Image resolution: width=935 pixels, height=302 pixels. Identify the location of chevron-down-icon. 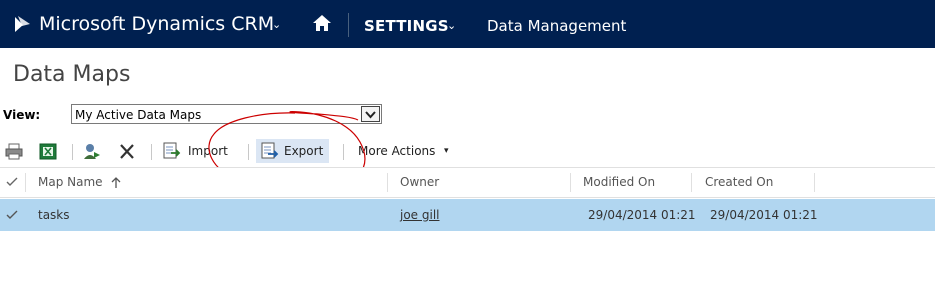
(370, 115).